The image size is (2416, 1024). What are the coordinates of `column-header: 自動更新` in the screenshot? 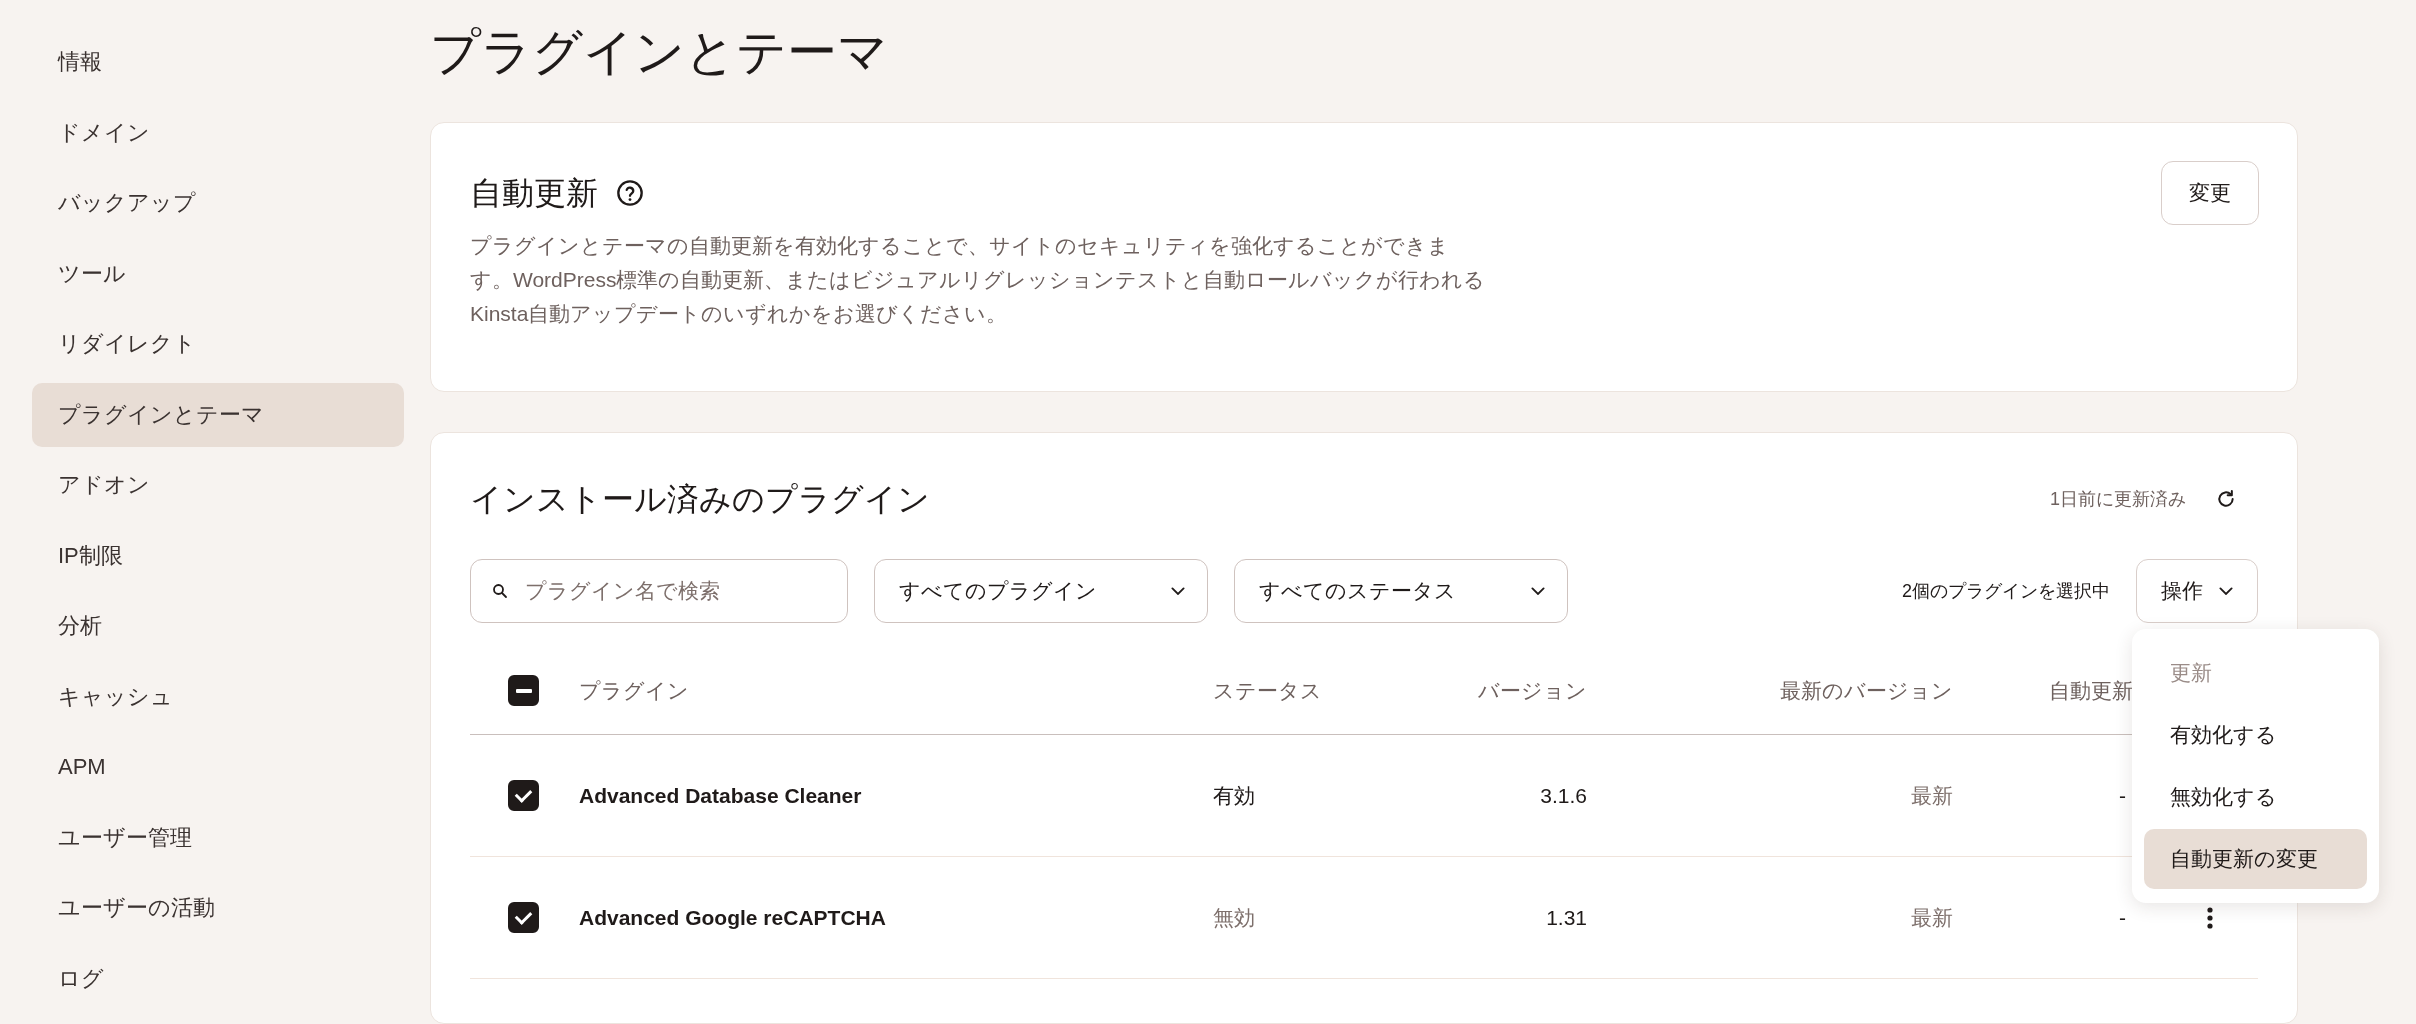 It's located at (2091, 690).